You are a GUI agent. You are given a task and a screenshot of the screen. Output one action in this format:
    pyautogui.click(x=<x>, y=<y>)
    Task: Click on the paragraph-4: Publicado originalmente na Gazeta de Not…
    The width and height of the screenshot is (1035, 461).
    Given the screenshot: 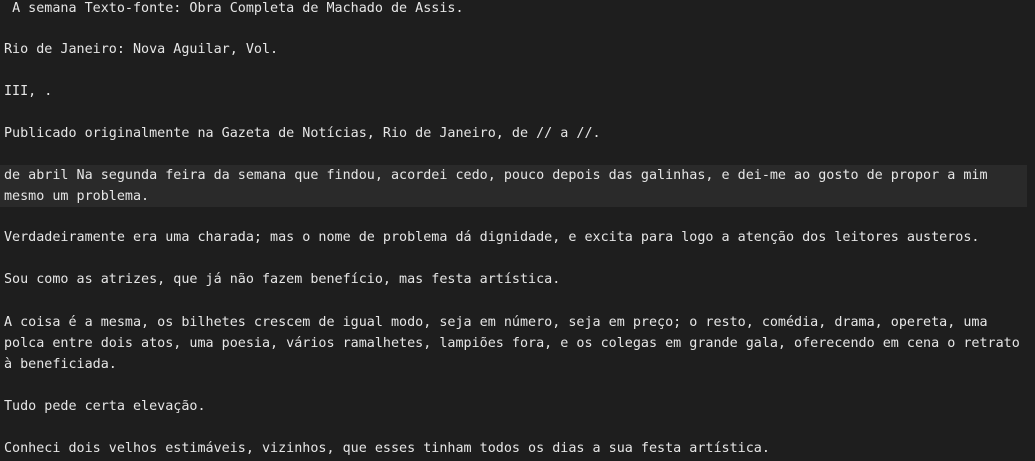 What is the action you would take?
    pyautogui.click(x=513, y=133)
    